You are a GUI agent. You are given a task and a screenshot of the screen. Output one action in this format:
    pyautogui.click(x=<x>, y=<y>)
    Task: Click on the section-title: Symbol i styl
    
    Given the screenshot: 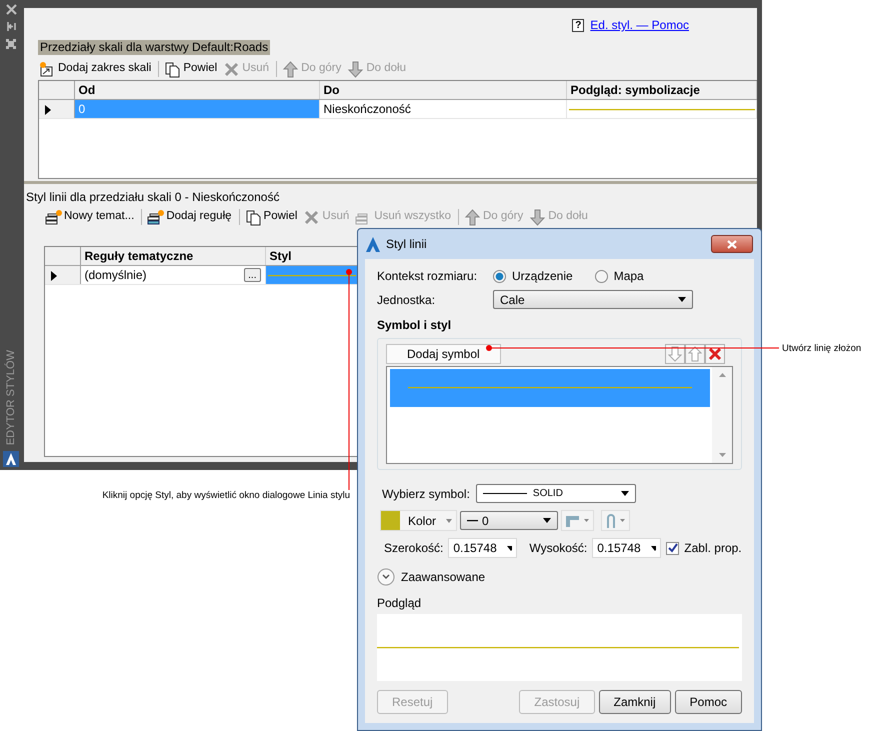 What is the action you would take?
    pyautogui.click(x=414, y=325)
    